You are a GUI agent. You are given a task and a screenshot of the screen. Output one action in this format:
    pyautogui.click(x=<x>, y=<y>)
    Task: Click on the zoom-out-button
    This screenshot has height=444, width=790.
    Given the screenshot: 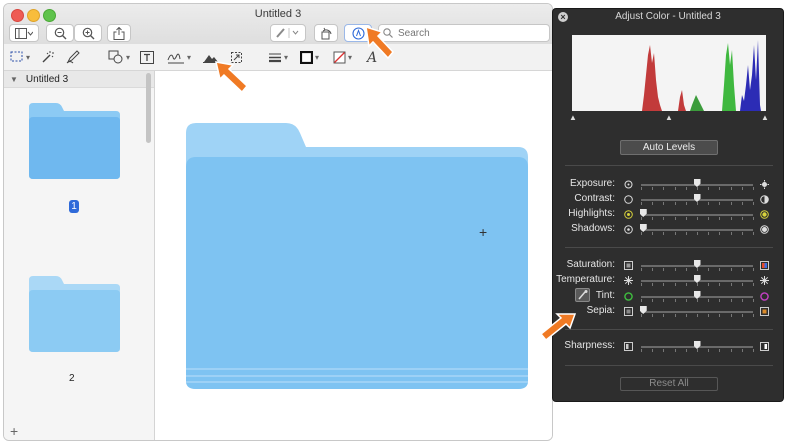 What is the action you would take?
    pyautogui.click(x=60, y=33)
    